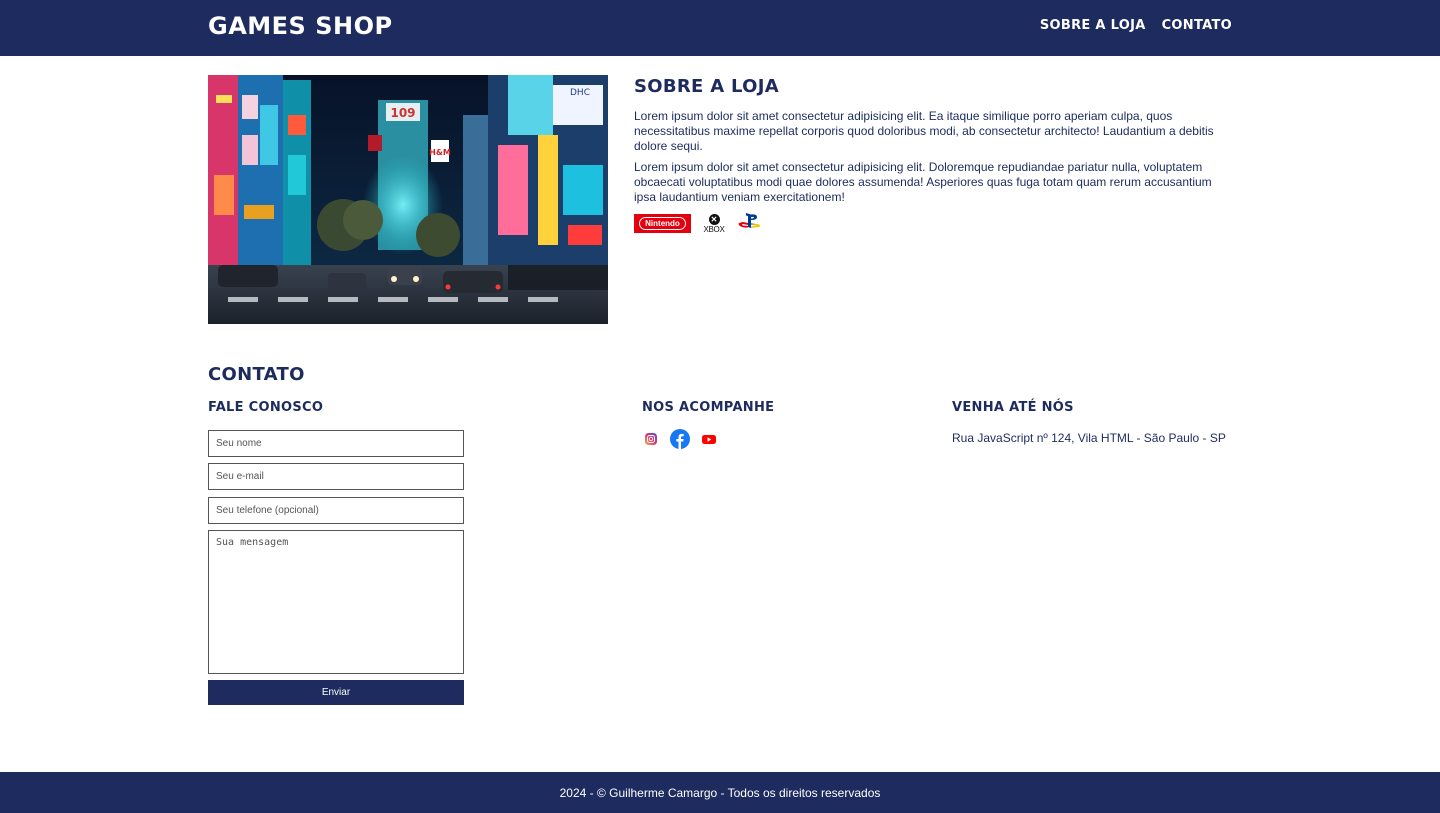 The height and width of the screenshot is (813, 1440). Describe the element at coordinates (714, 229) in the screenshot. I see `xbox-logo-text: XBOX` at that location.